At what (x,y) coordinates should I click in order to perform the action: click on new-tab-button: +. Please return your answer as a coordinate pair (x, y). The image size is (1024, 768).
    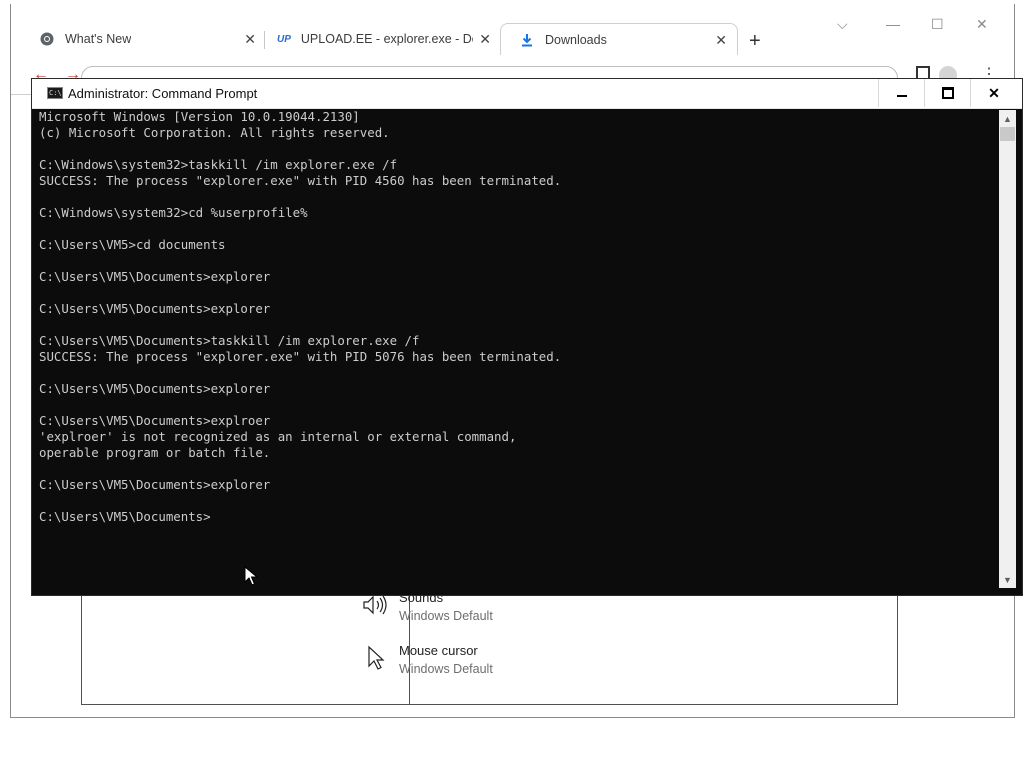
    Looking at the image, I should click on (755, 41).